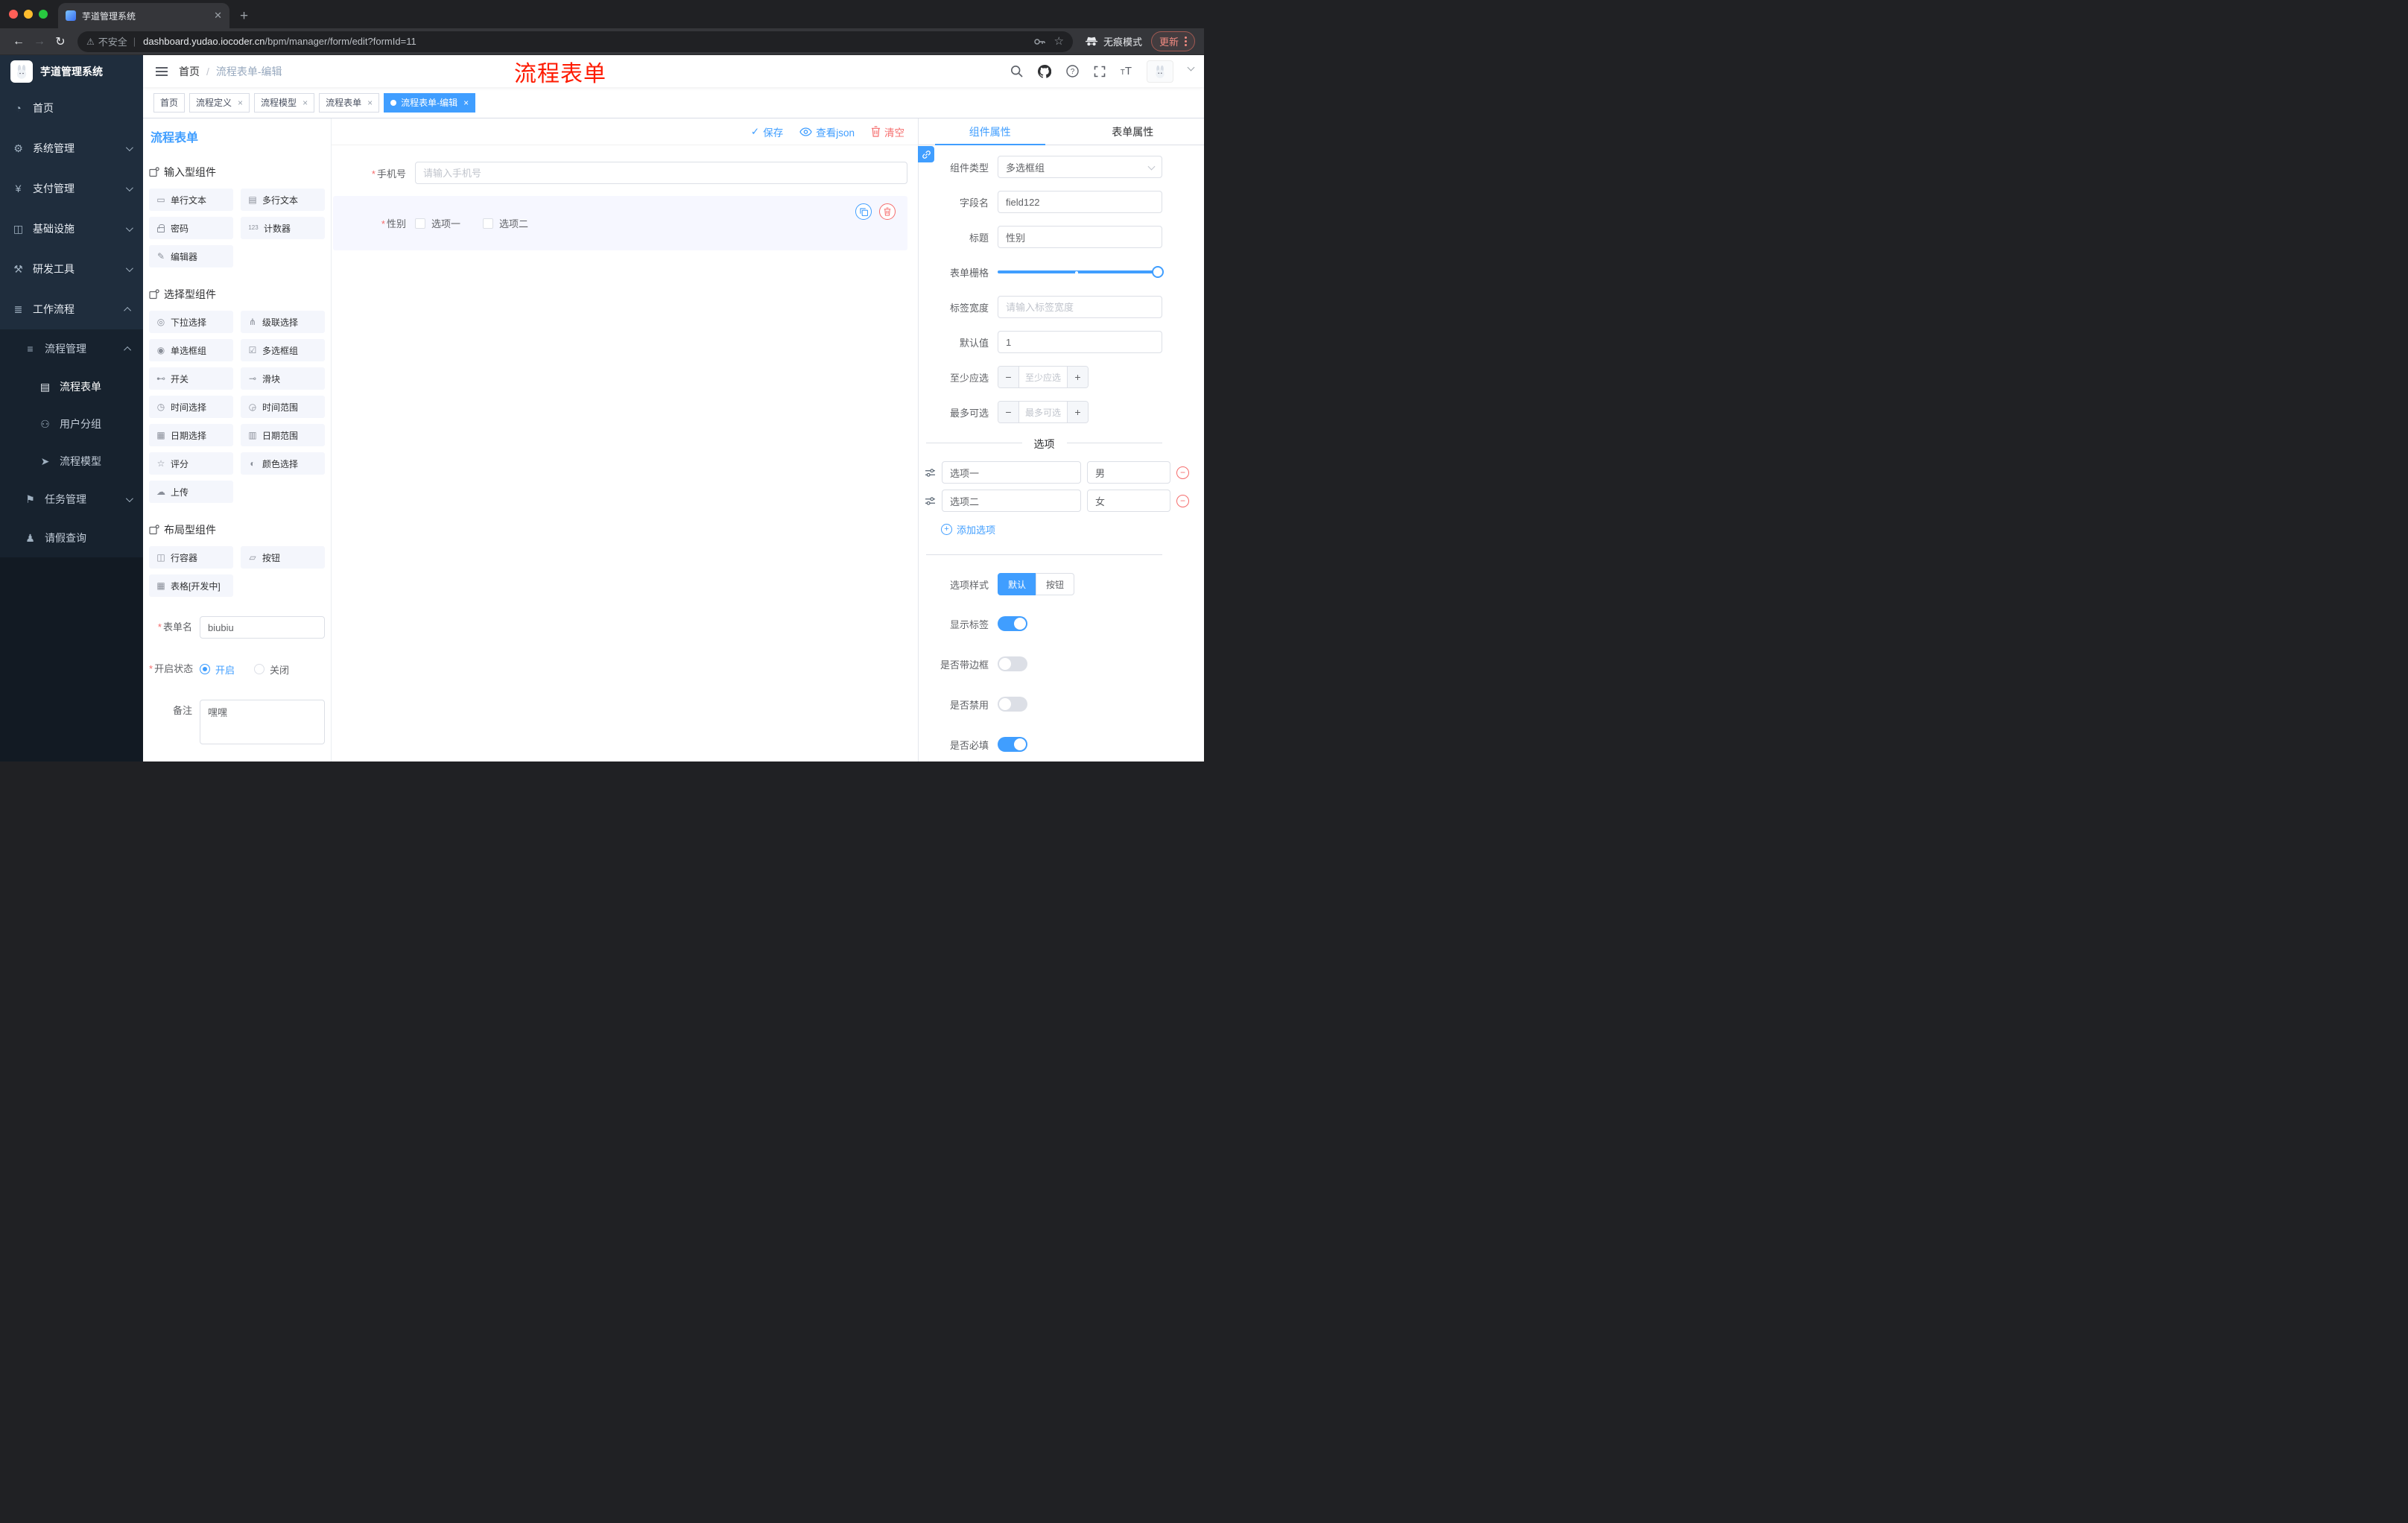  Describe the element at coordinates (191, 256) in the screenshot. I see `component-item-editor: ✎ 编辑器` at that location.